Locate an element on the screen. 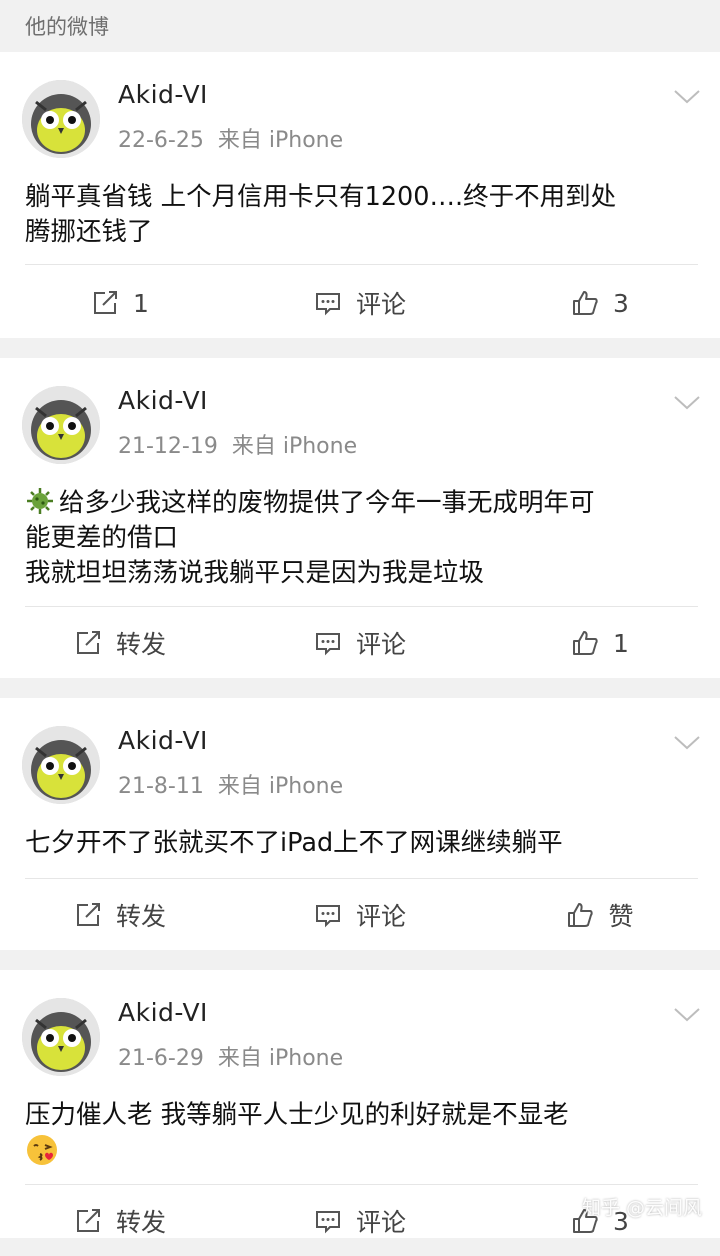 This screenshot has width=720, height=1256. like-label: 赞 is located at coordinates (621, 916).